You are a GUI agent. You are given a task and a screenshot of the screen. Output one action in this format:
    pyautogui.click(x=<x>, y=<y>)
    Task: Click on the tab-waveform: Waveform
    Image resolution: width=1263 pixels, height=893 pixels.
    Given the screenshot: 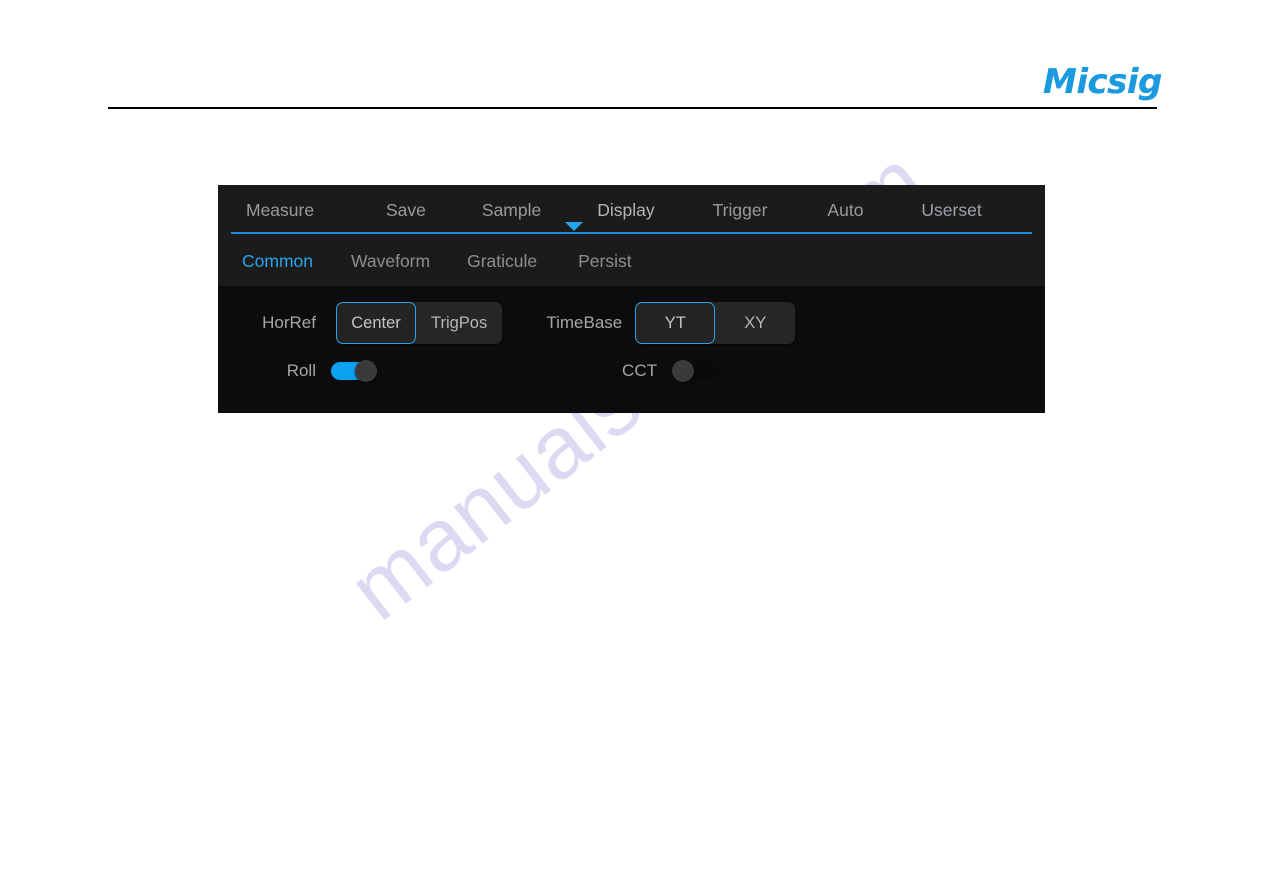 What is the action you would take?
    pyautogui.click(x=390, y=261)
    